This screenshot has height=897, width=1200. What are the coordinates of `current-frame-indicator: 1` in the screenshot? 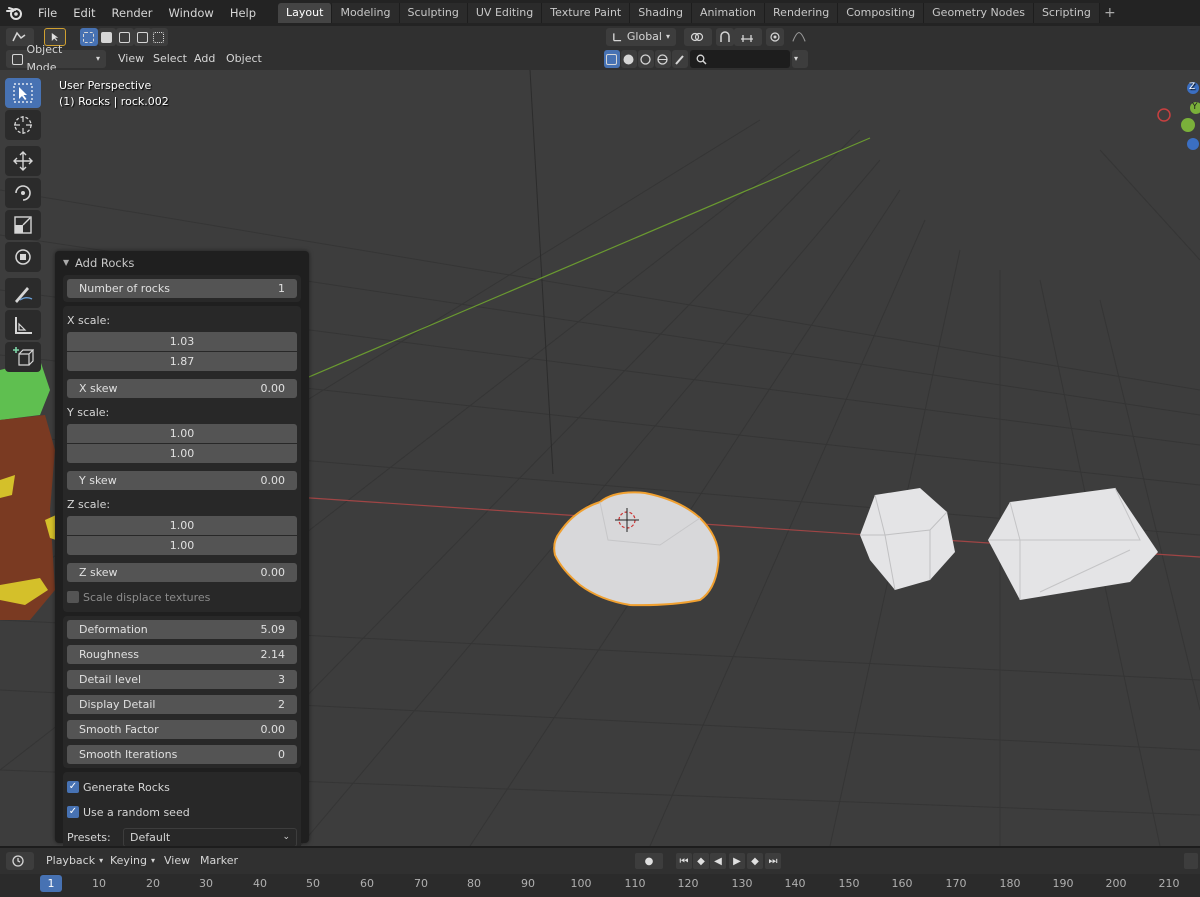 It's located at (51, 883).